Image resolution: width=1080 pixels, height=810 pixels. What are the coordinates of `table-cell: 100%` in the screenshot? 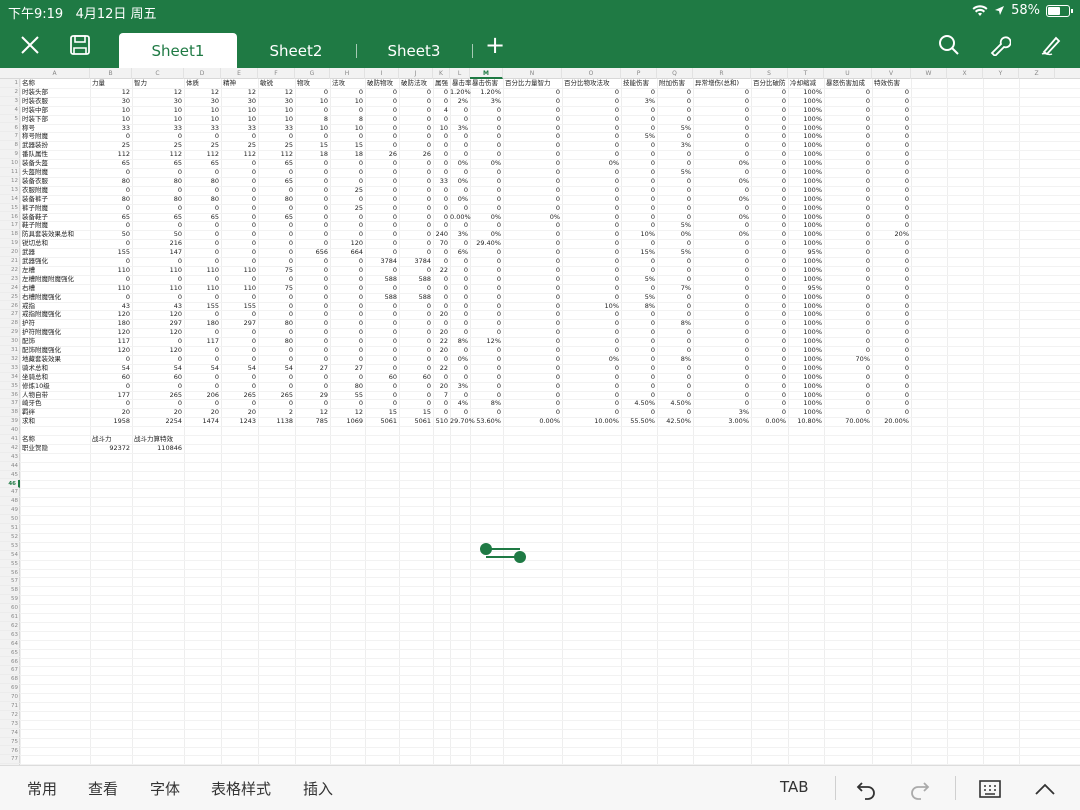 It's located at (806, 279).